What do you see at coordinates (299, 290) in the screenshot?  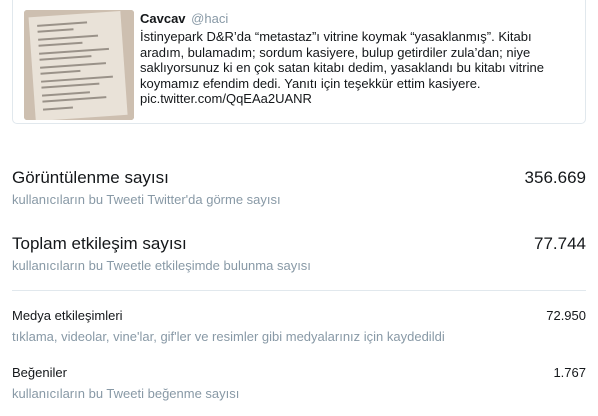 I see `divider` at bounding box center [299, 290].